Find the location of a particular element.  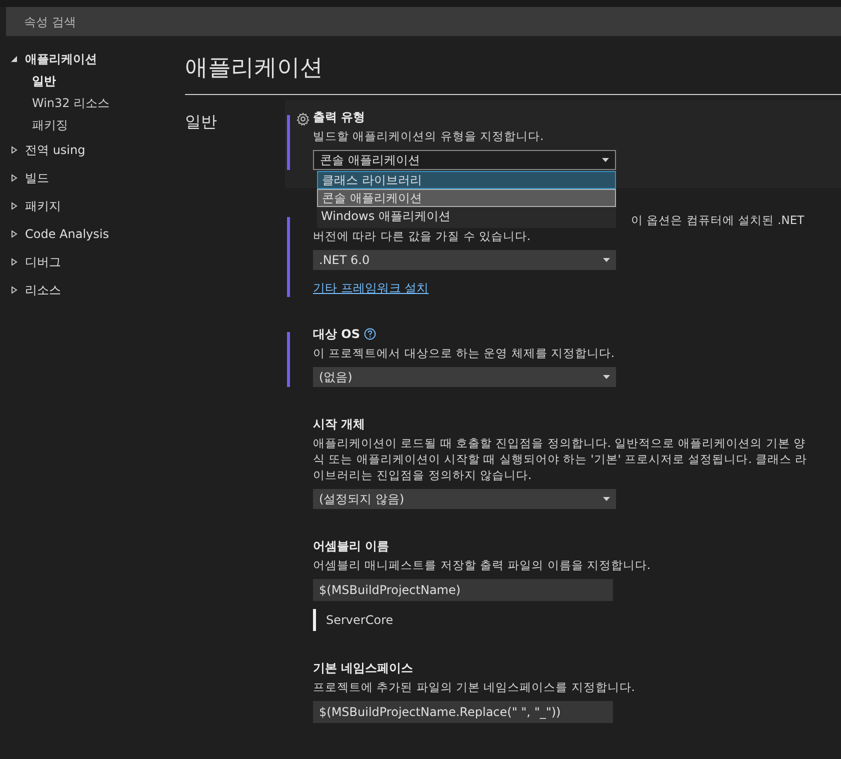

setting-description: 버전에 따라 다른 값을 가질 수 있습니다. is located at coordinates (422, 236).